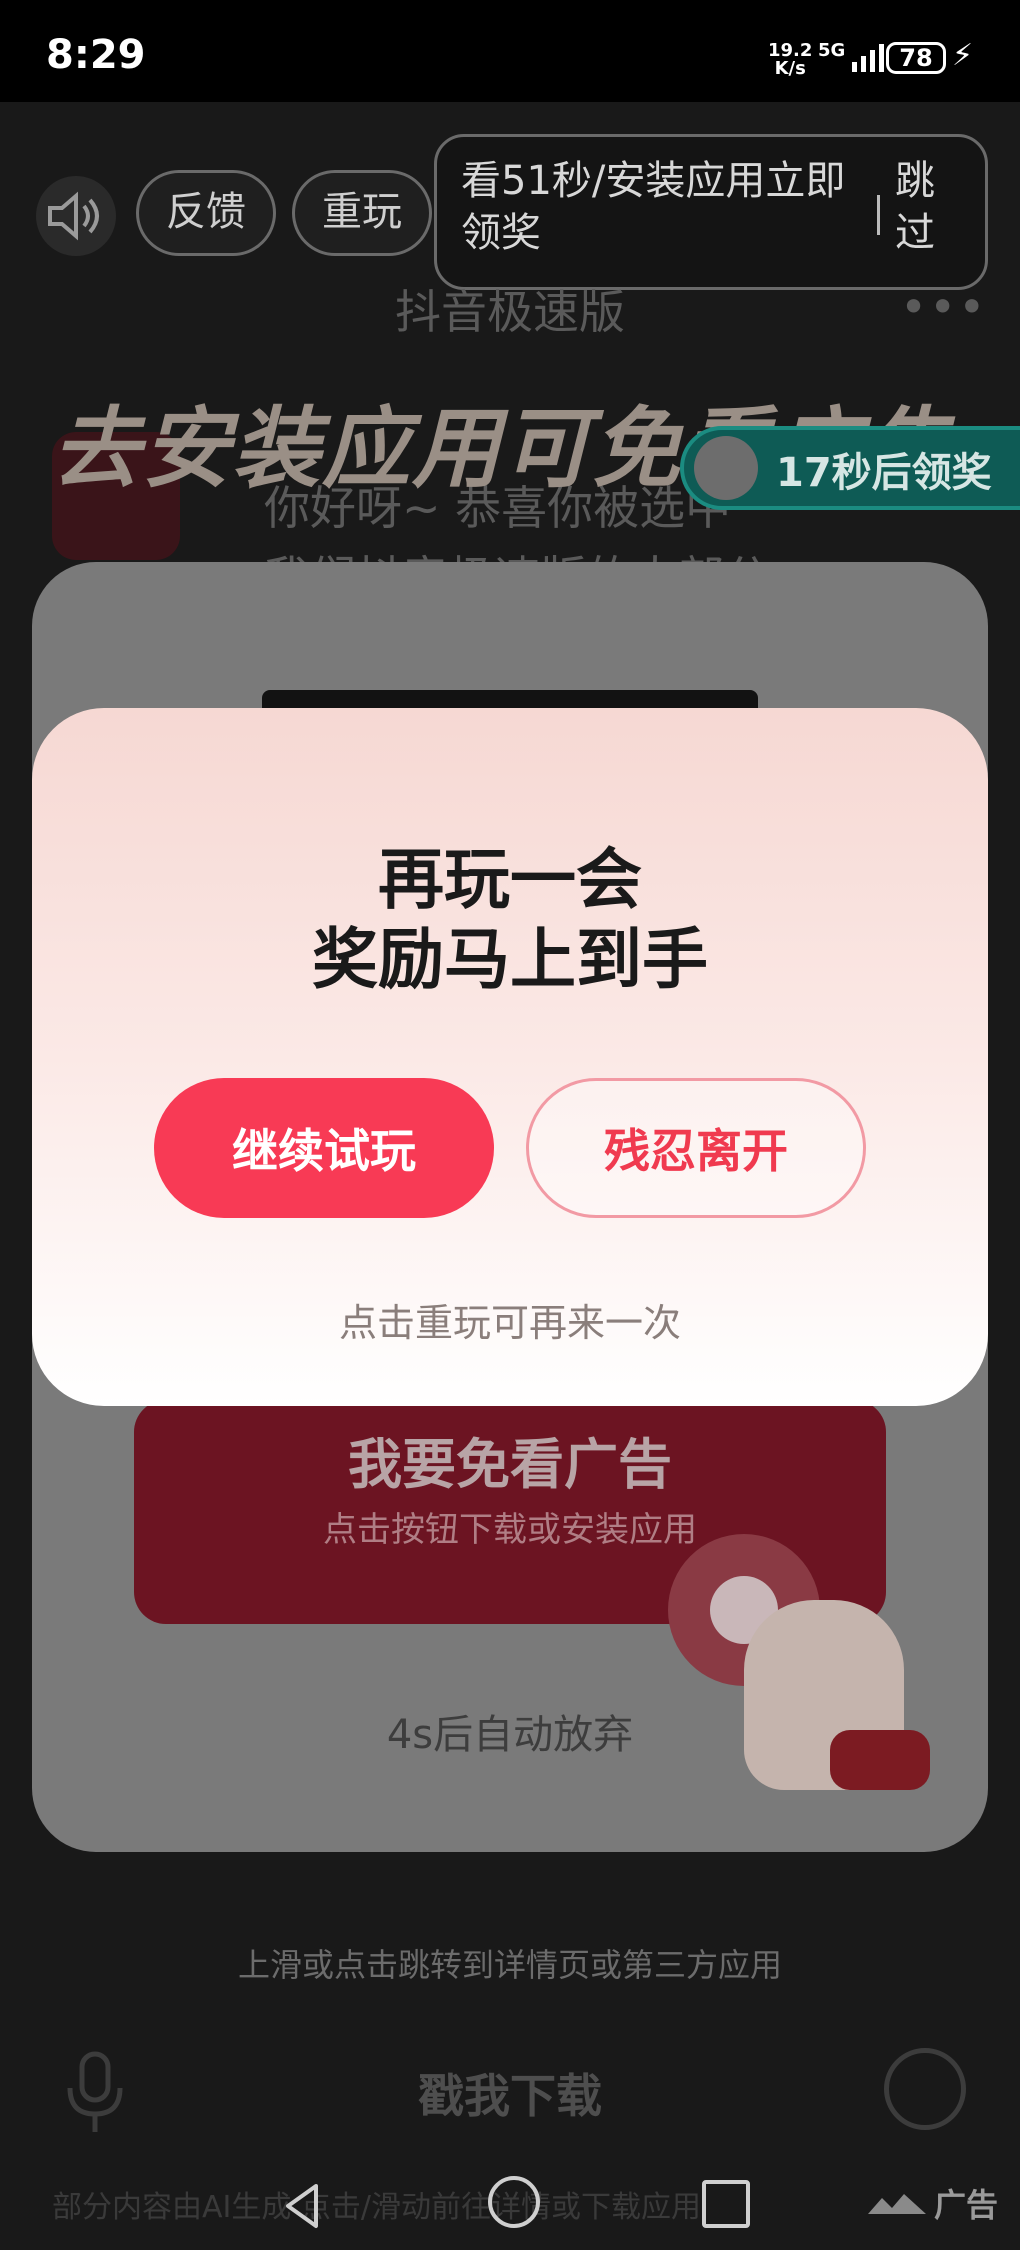 The width and height of the screenshot is (1020, 2250). What do you see at coordinates (206, 213) in the screenshot?
I see `feedback-button: 反馈` at bounding box center [206, 213].